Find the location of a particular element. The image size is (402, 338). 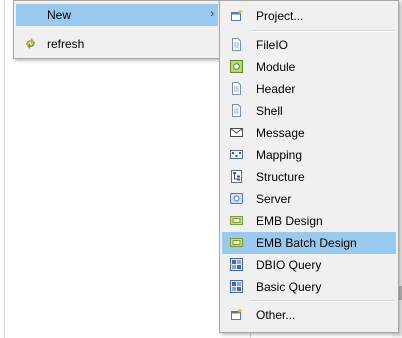

menu-item-fileio: FileIO is located at coordinates (309, 45).